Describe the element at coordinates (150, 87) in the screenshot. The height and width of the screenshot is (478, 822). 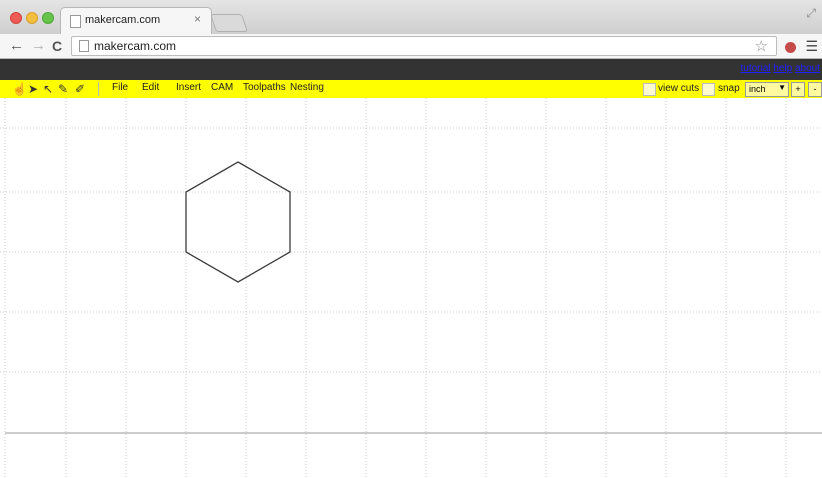
I see `menu-edit: Edit` at that location.